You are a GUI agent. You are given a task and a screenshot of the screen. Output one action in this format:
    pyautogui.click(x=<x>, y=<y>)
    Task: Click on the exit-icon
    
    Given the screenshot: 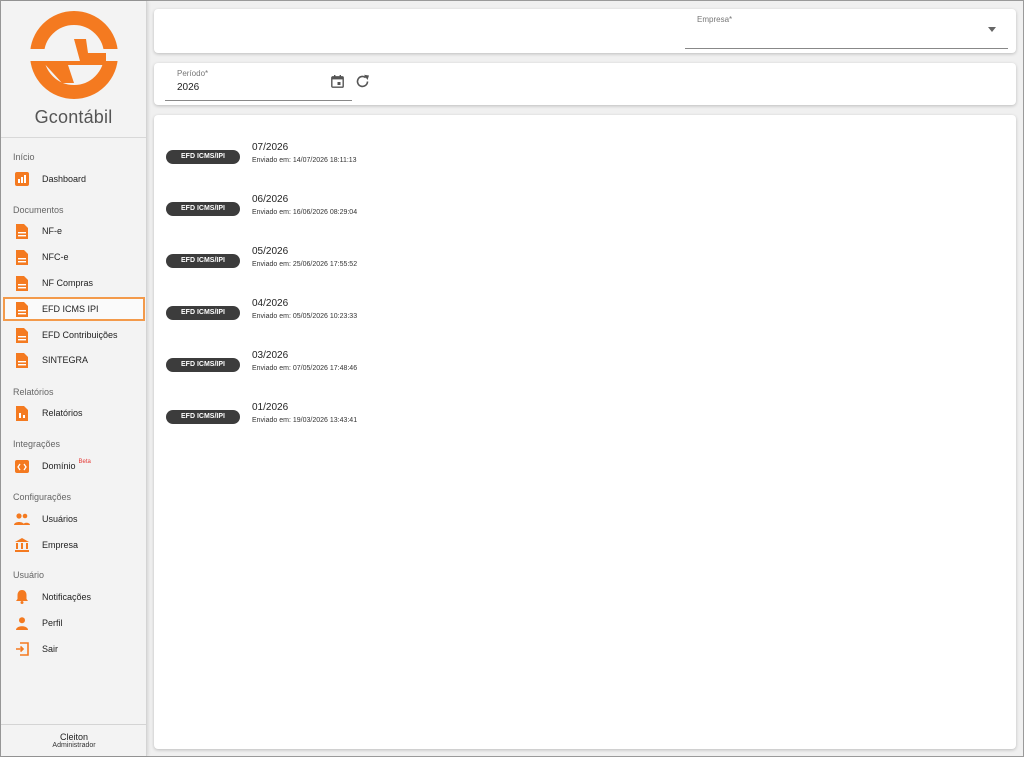 What is the action you would take?
    pyautogui.click(x=22, y=649)
    